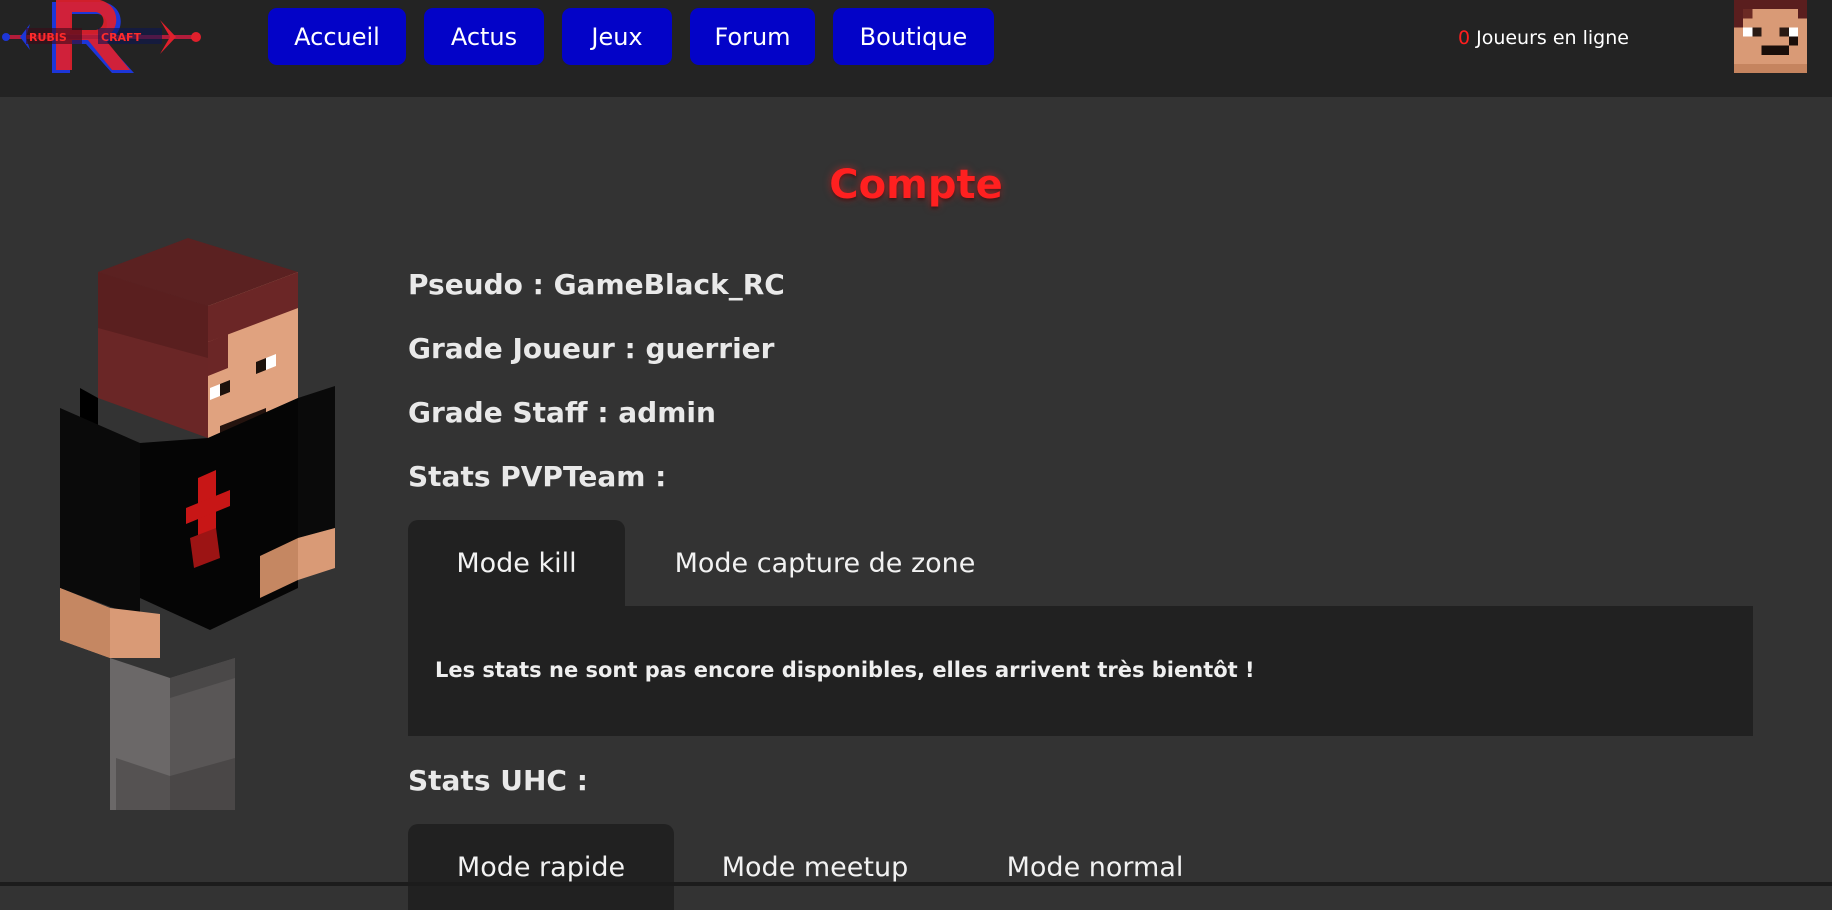 This screenshot has width=1832, height=910. Describe the element at coordinates (537, 476) in the screenshot. I see `stats-pvpteam-heading: Stats PVPTeam :` at that location.